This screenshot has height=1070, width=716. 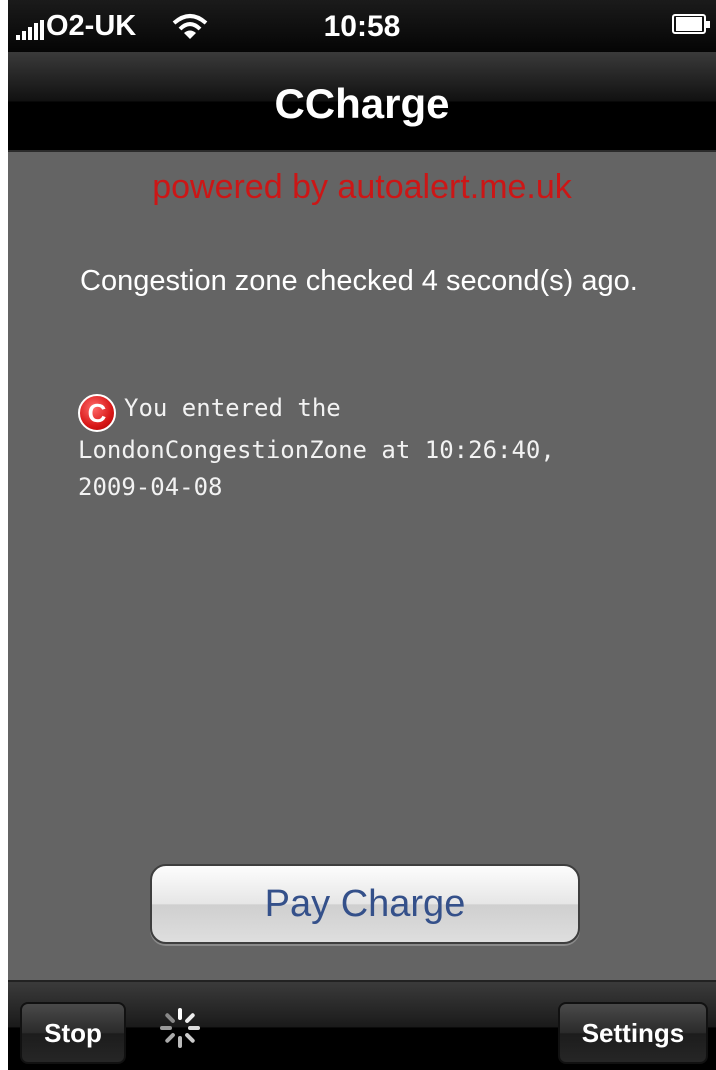 What do you see at coordinates (73, 1033) in the screenshot?
I see `stop-button: Stop` at bounding box center [73, 1033].